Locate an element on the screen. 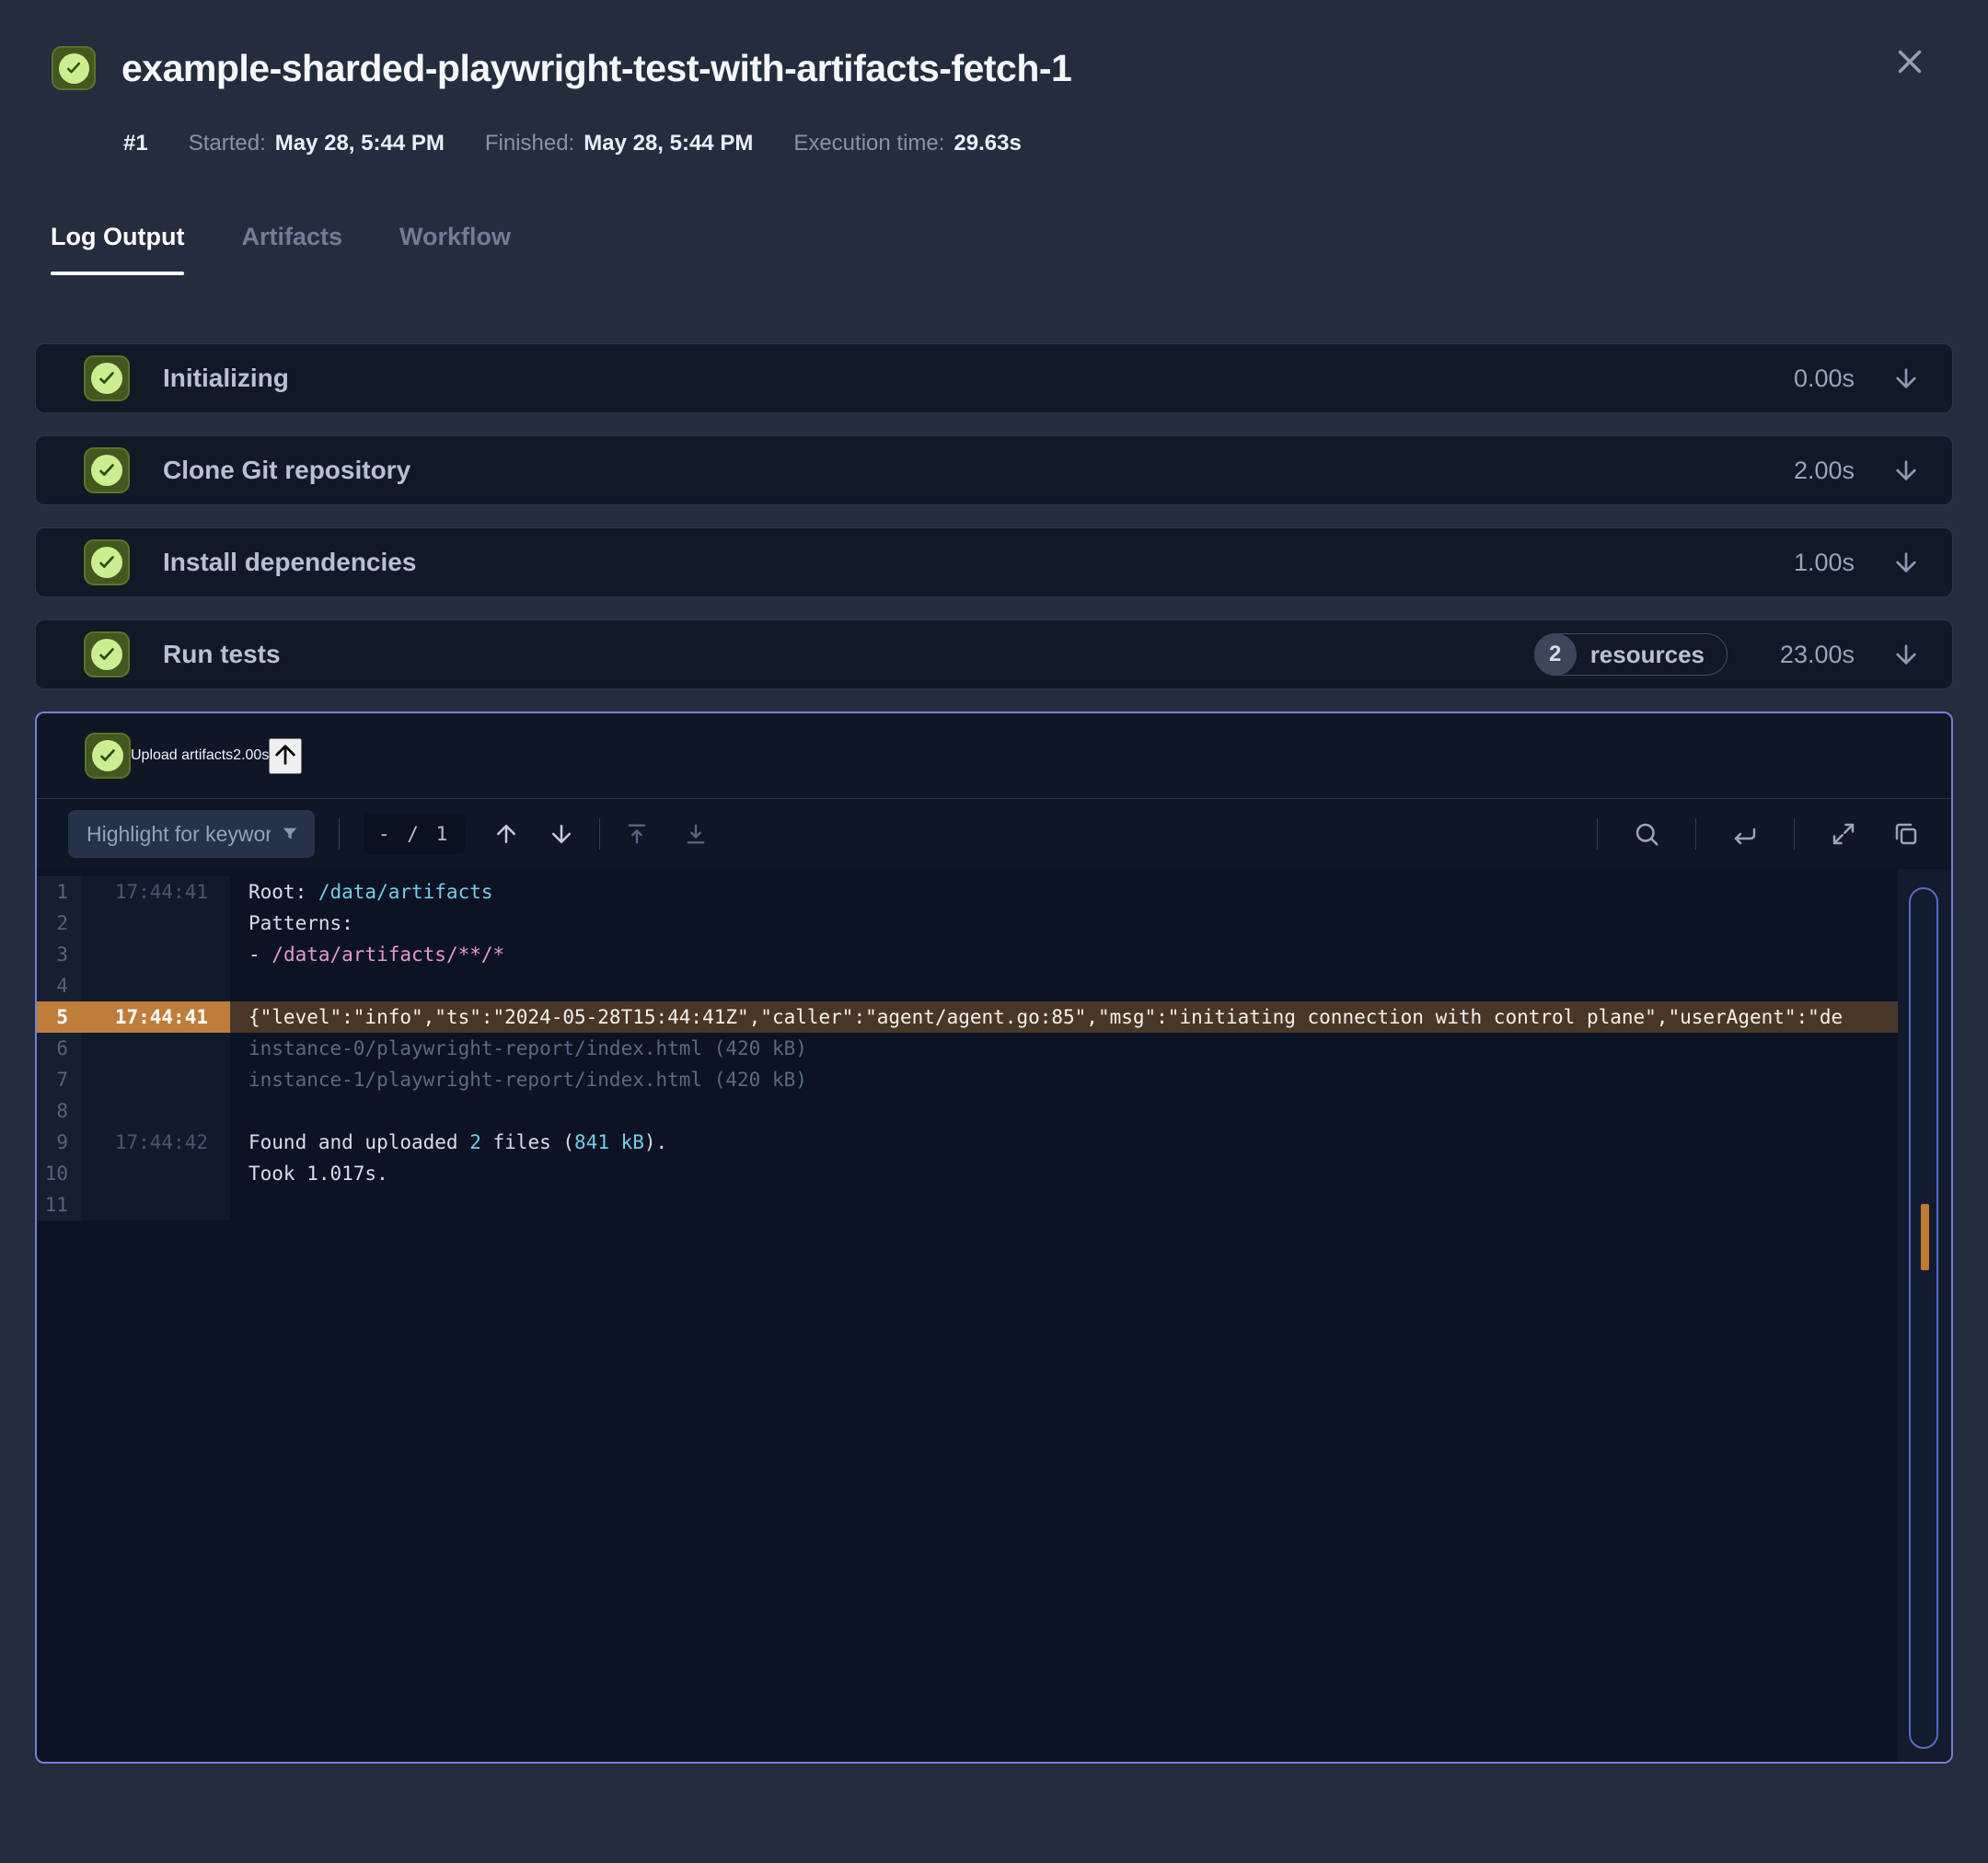 The image size is (1988, 1863). jump-controls is located at coordinates (666, 834).